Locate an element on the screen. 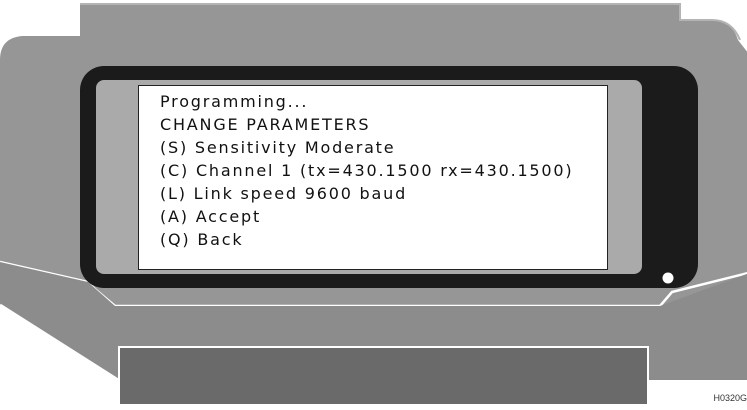 This screenshot has width=747, height=410. menu-option-channel: (C) Channel 1 (tx=430.1500 rx=430.1500) is located at coordinates (383, 170).